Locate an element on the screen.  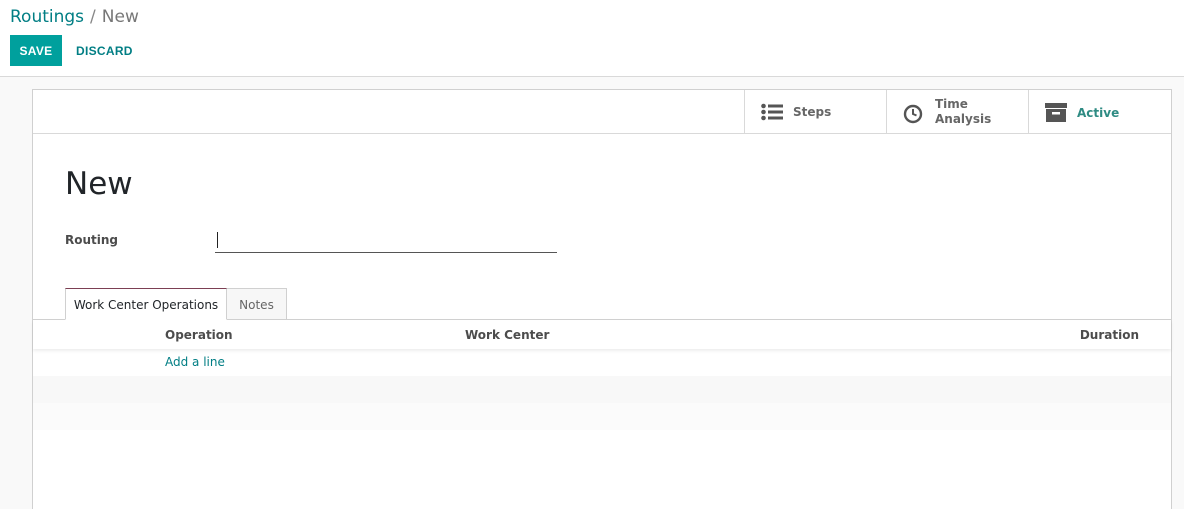
text-cursor is located at coordinates (217, 240).